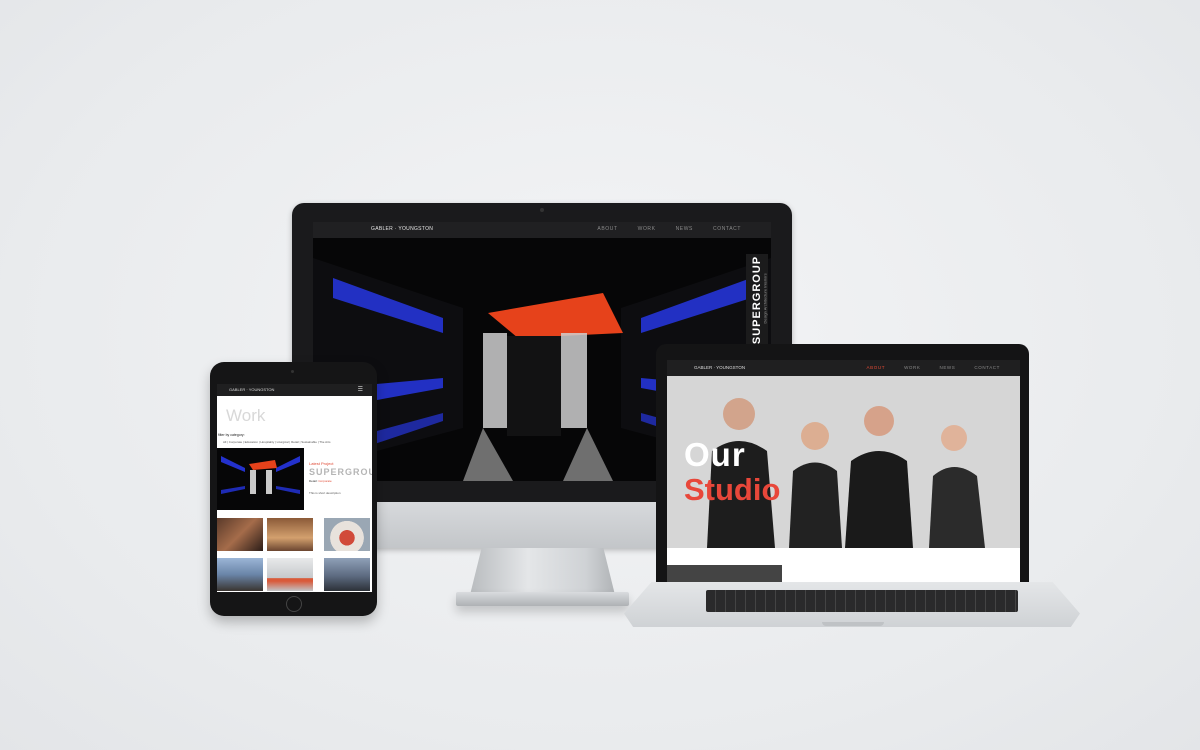 The height and width of the screenshot is (750, 1200). Describe the element at coordinates (542, 210) in the screenshot. I see `desktop-camera` at that location.